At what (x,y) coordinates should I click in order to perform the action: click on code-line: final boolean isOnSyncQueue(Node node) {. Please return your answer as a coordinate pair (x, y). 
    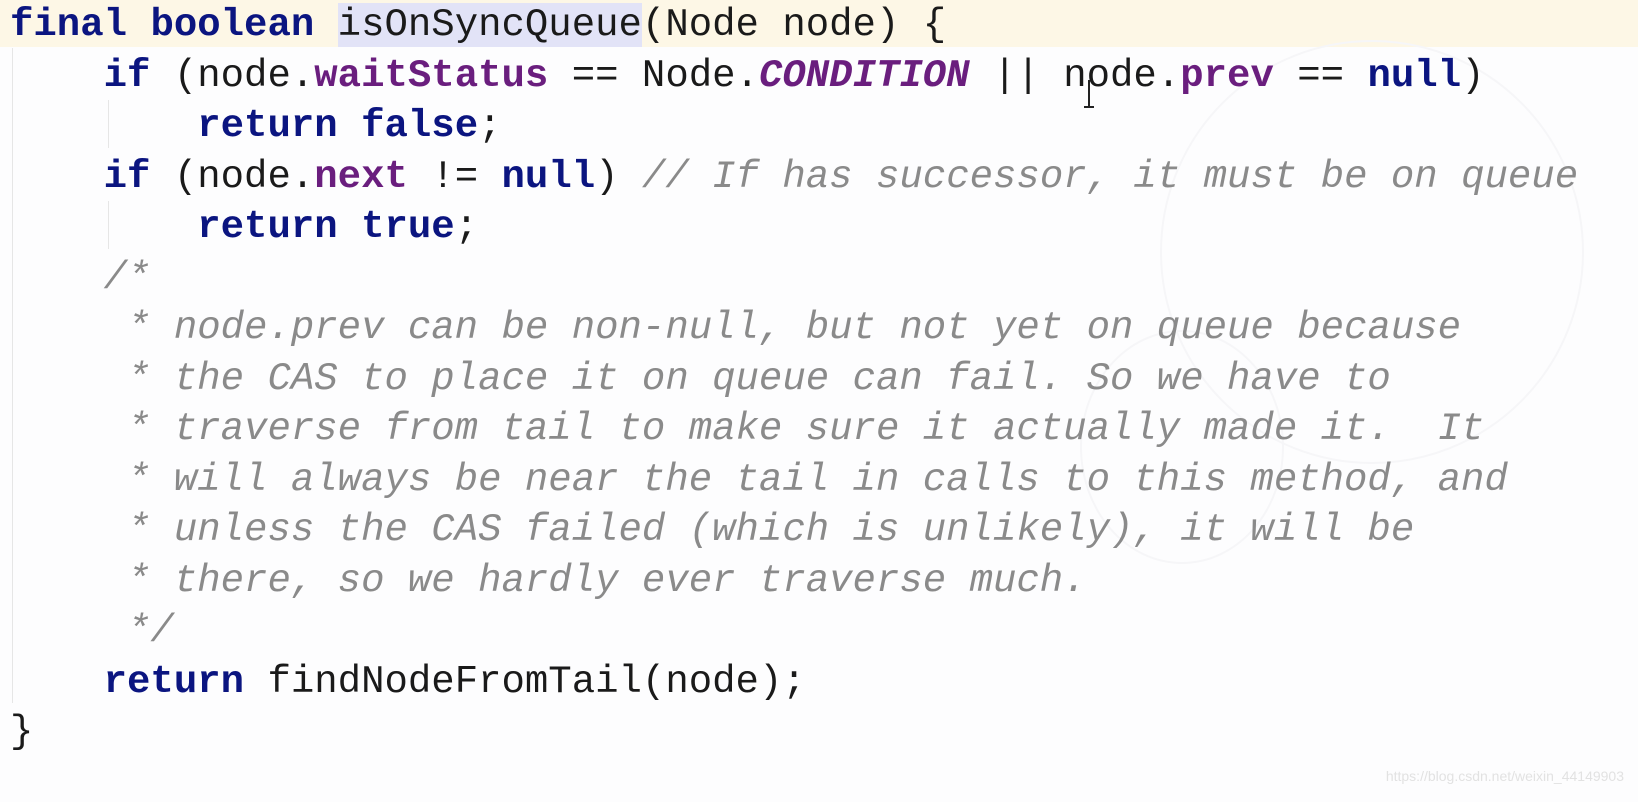
    Looking at the image, I should click on (478, 25).